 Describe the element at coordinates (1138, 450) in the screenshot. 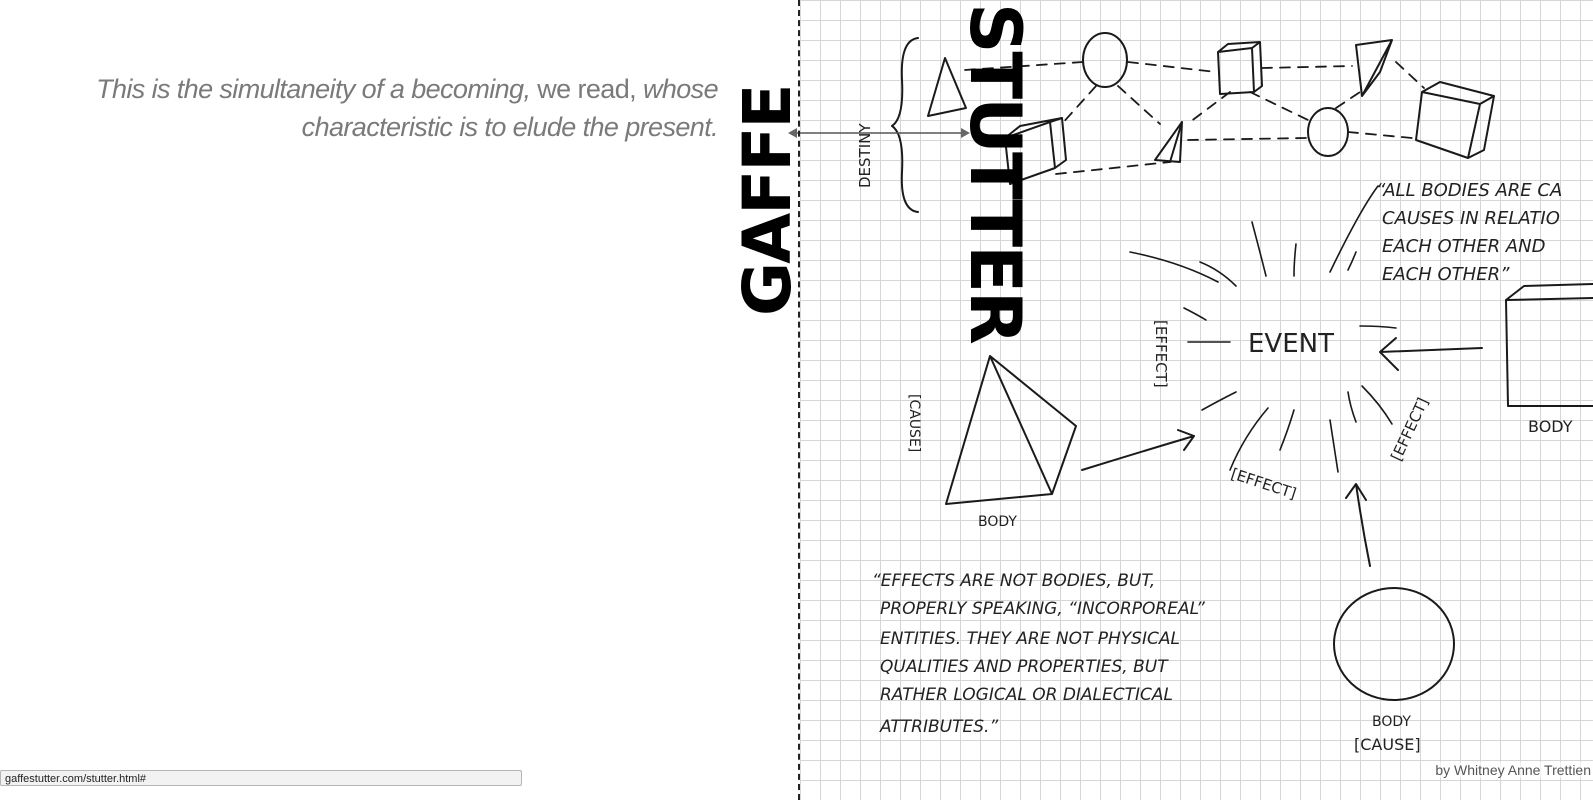

I see `arrow-to-event` at that location.